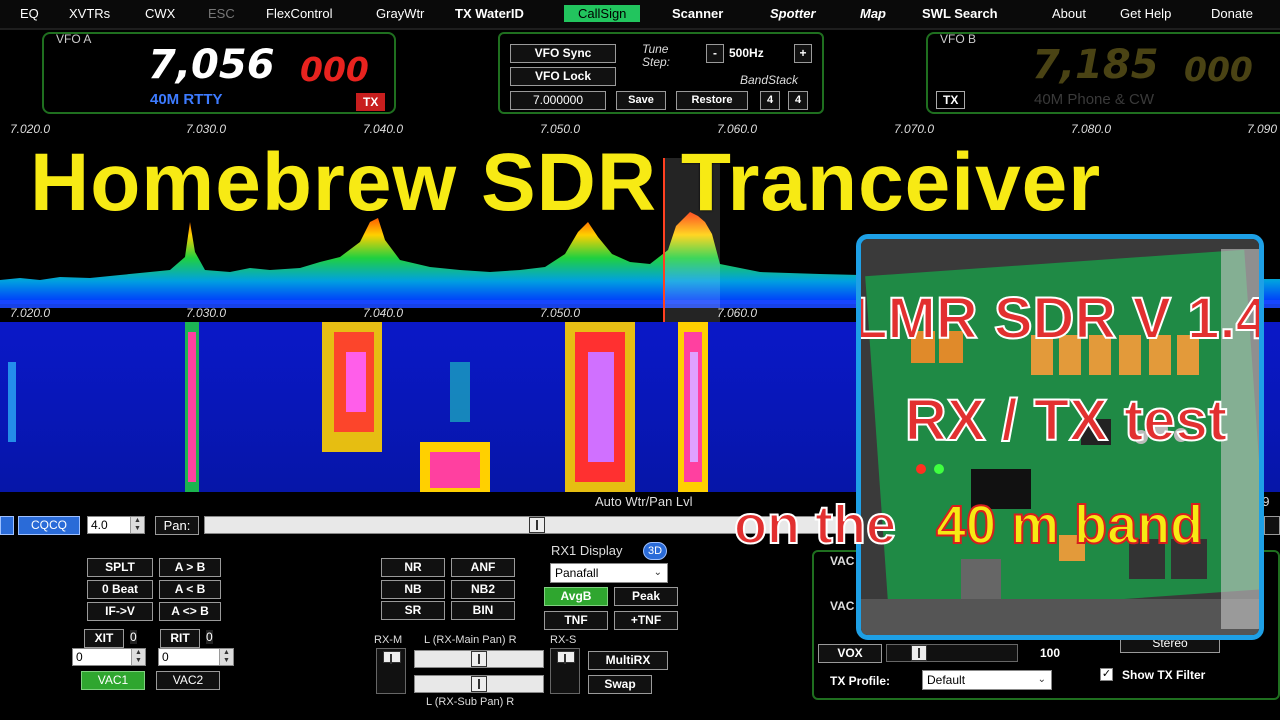 The height and width of the screenshot is (720, 1280). What do you see at coordinates (334, 69) in the screenshot?
I see `vfo-a-frequency-sub: 000` at bounding box center [334, 69].